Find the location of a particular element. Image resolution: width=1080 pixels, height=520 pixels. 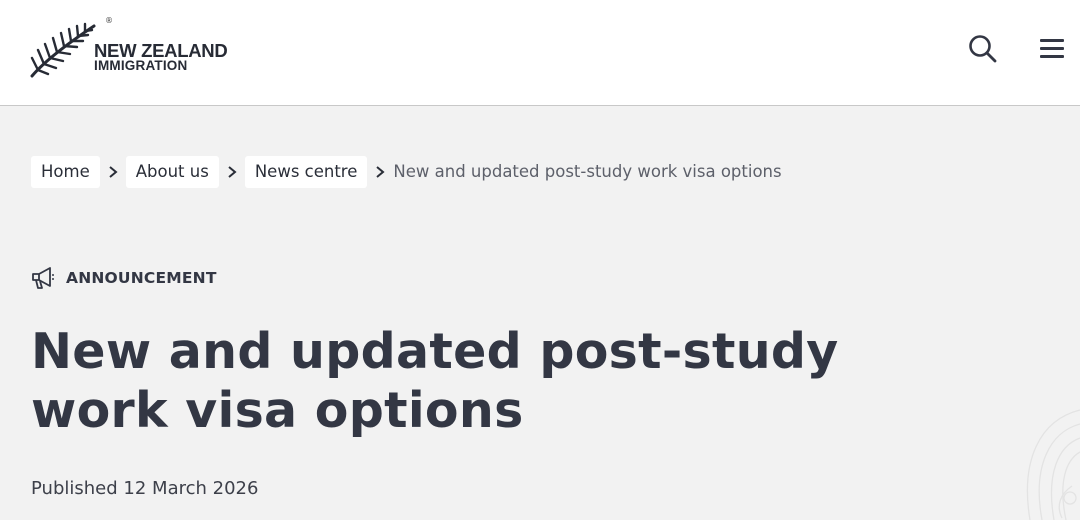

menu-button is located at coordinates (1053, 49).